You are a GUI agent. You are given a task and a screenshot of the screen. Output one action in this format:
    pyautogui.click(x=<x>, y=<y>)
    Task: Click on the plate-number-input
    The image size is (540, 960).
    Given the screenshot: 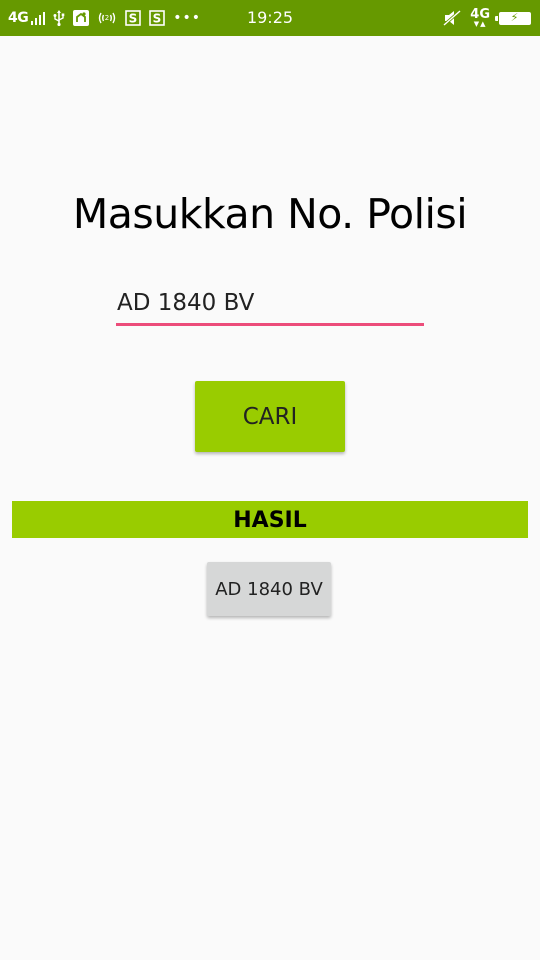 What is the action you would take?
    pyautogui.click(x=270, y=306)
    